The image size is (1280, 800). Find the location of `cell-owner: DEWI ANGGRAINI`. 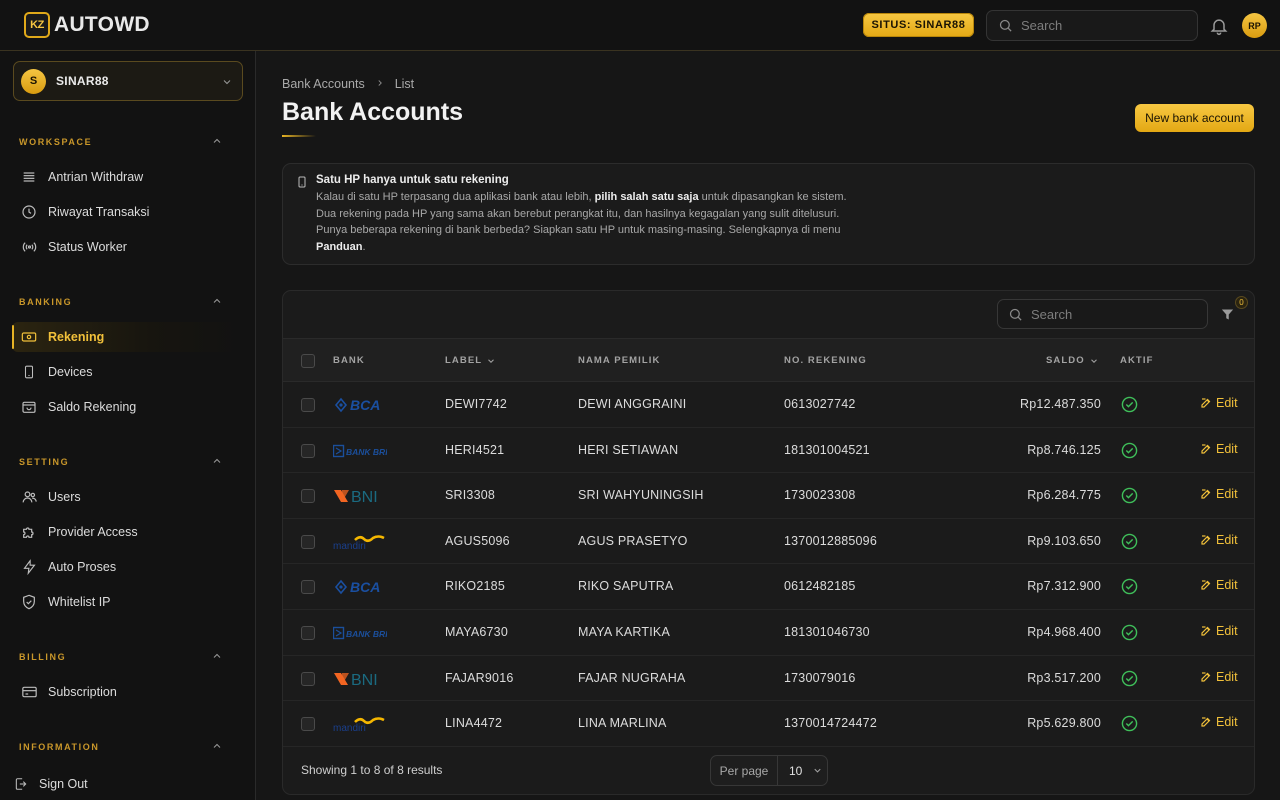

cell-owner: DEWI ANGGRAINI is located at coordinates (632, 404).